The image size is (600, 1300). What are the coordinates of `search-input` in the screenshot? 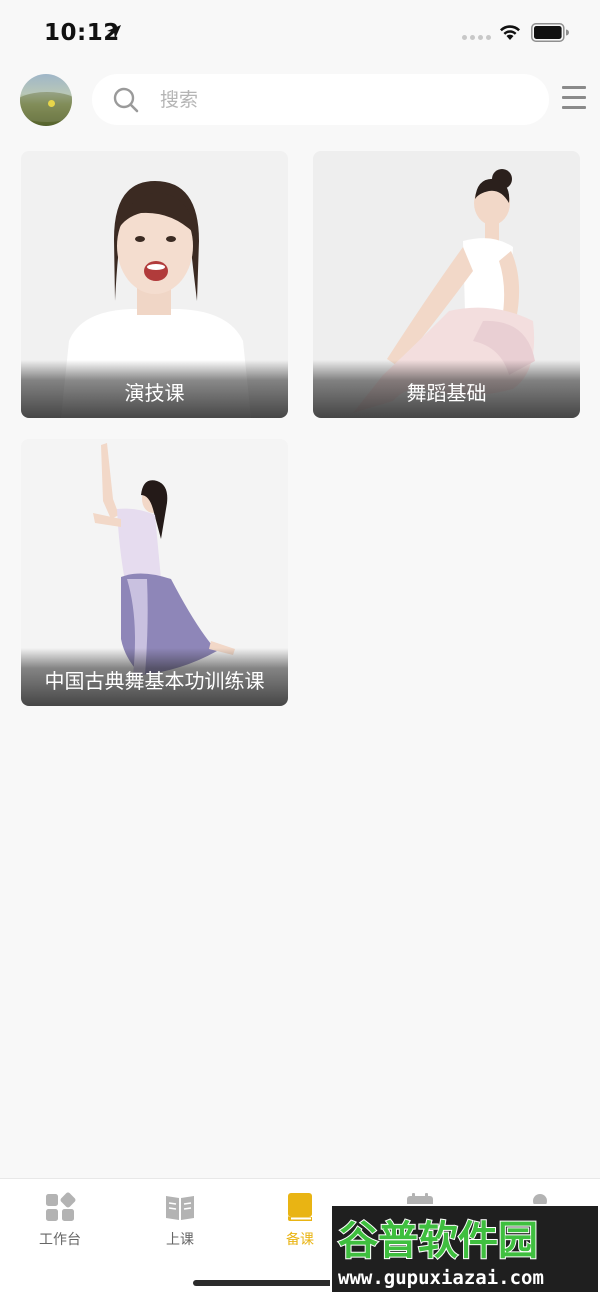 It's located at (345, 99).